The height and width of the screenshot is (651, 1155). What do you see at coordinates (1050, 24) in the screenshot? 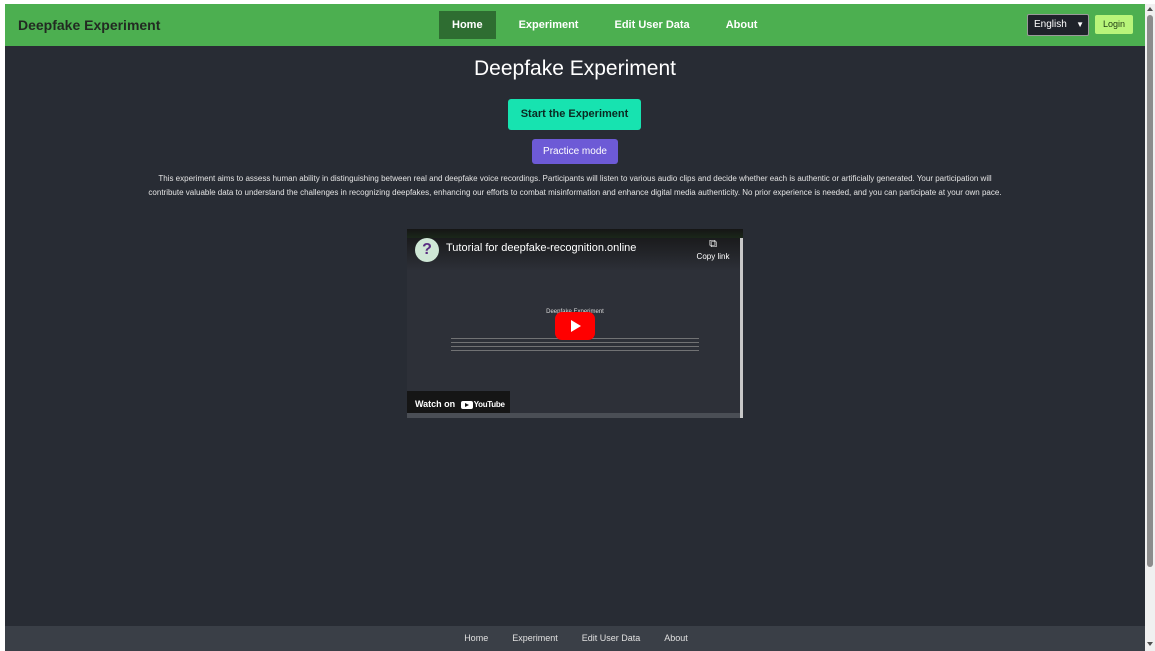
I see `language-select-value: English` at bounding box center [1050, 24].